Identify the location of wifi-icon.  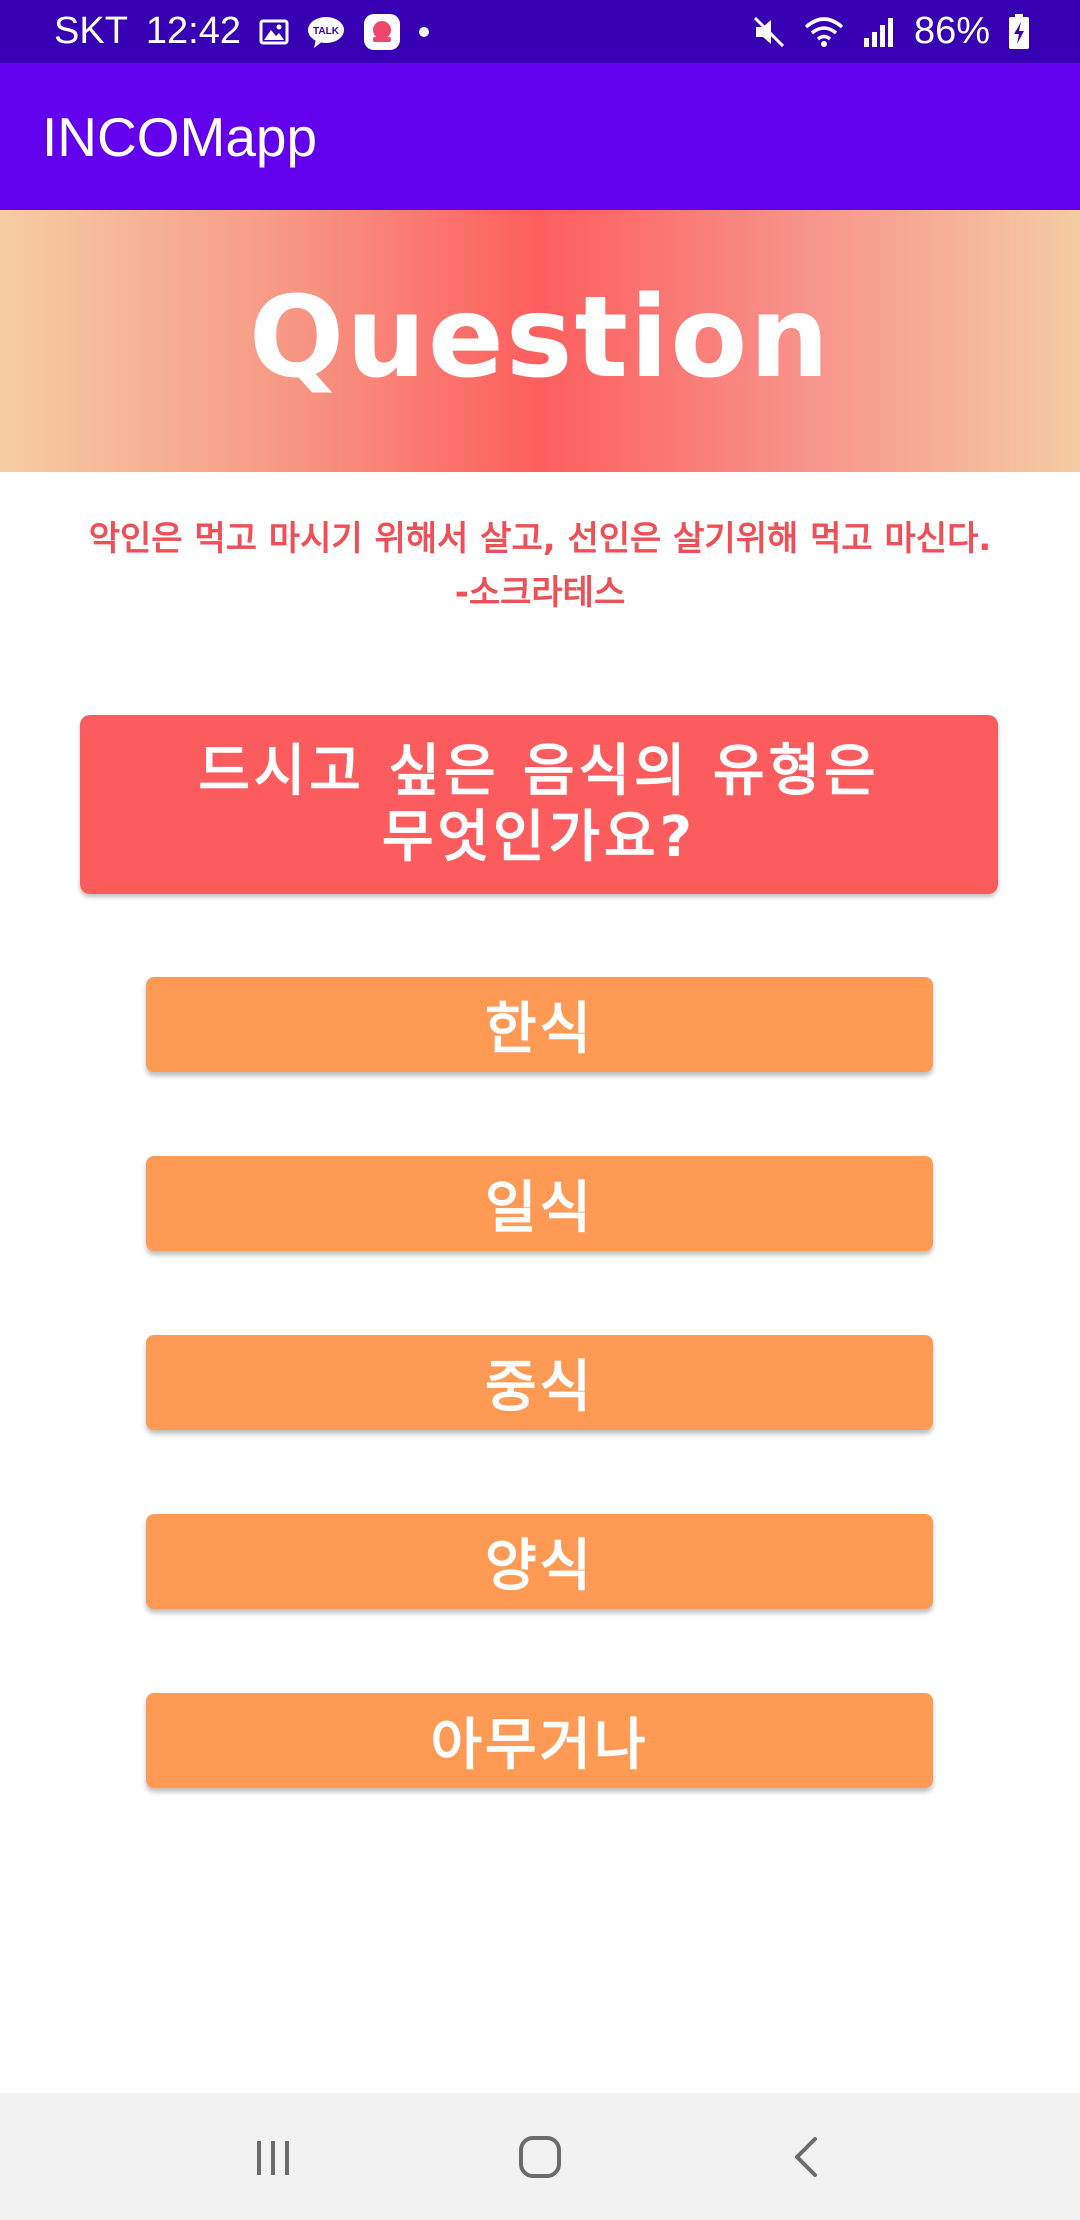
(824, 32).